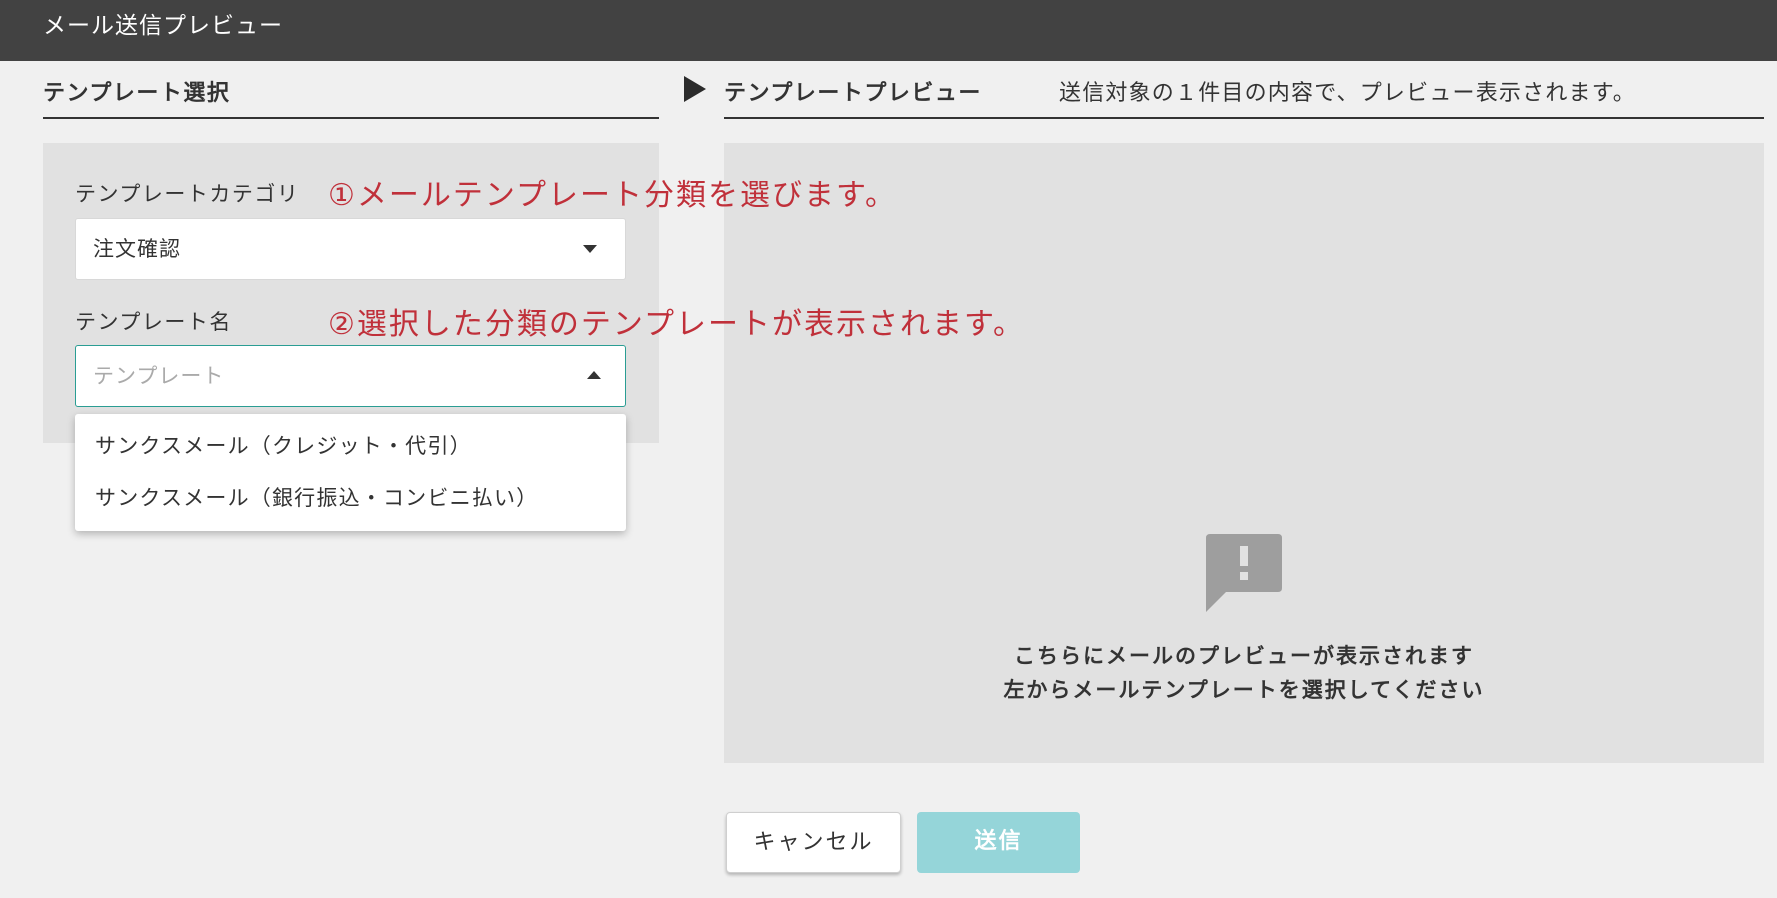 Image resolution: width=1777 pixels, height=898 pixels. I want to click on play-arrow-icon, so click(695, 89).